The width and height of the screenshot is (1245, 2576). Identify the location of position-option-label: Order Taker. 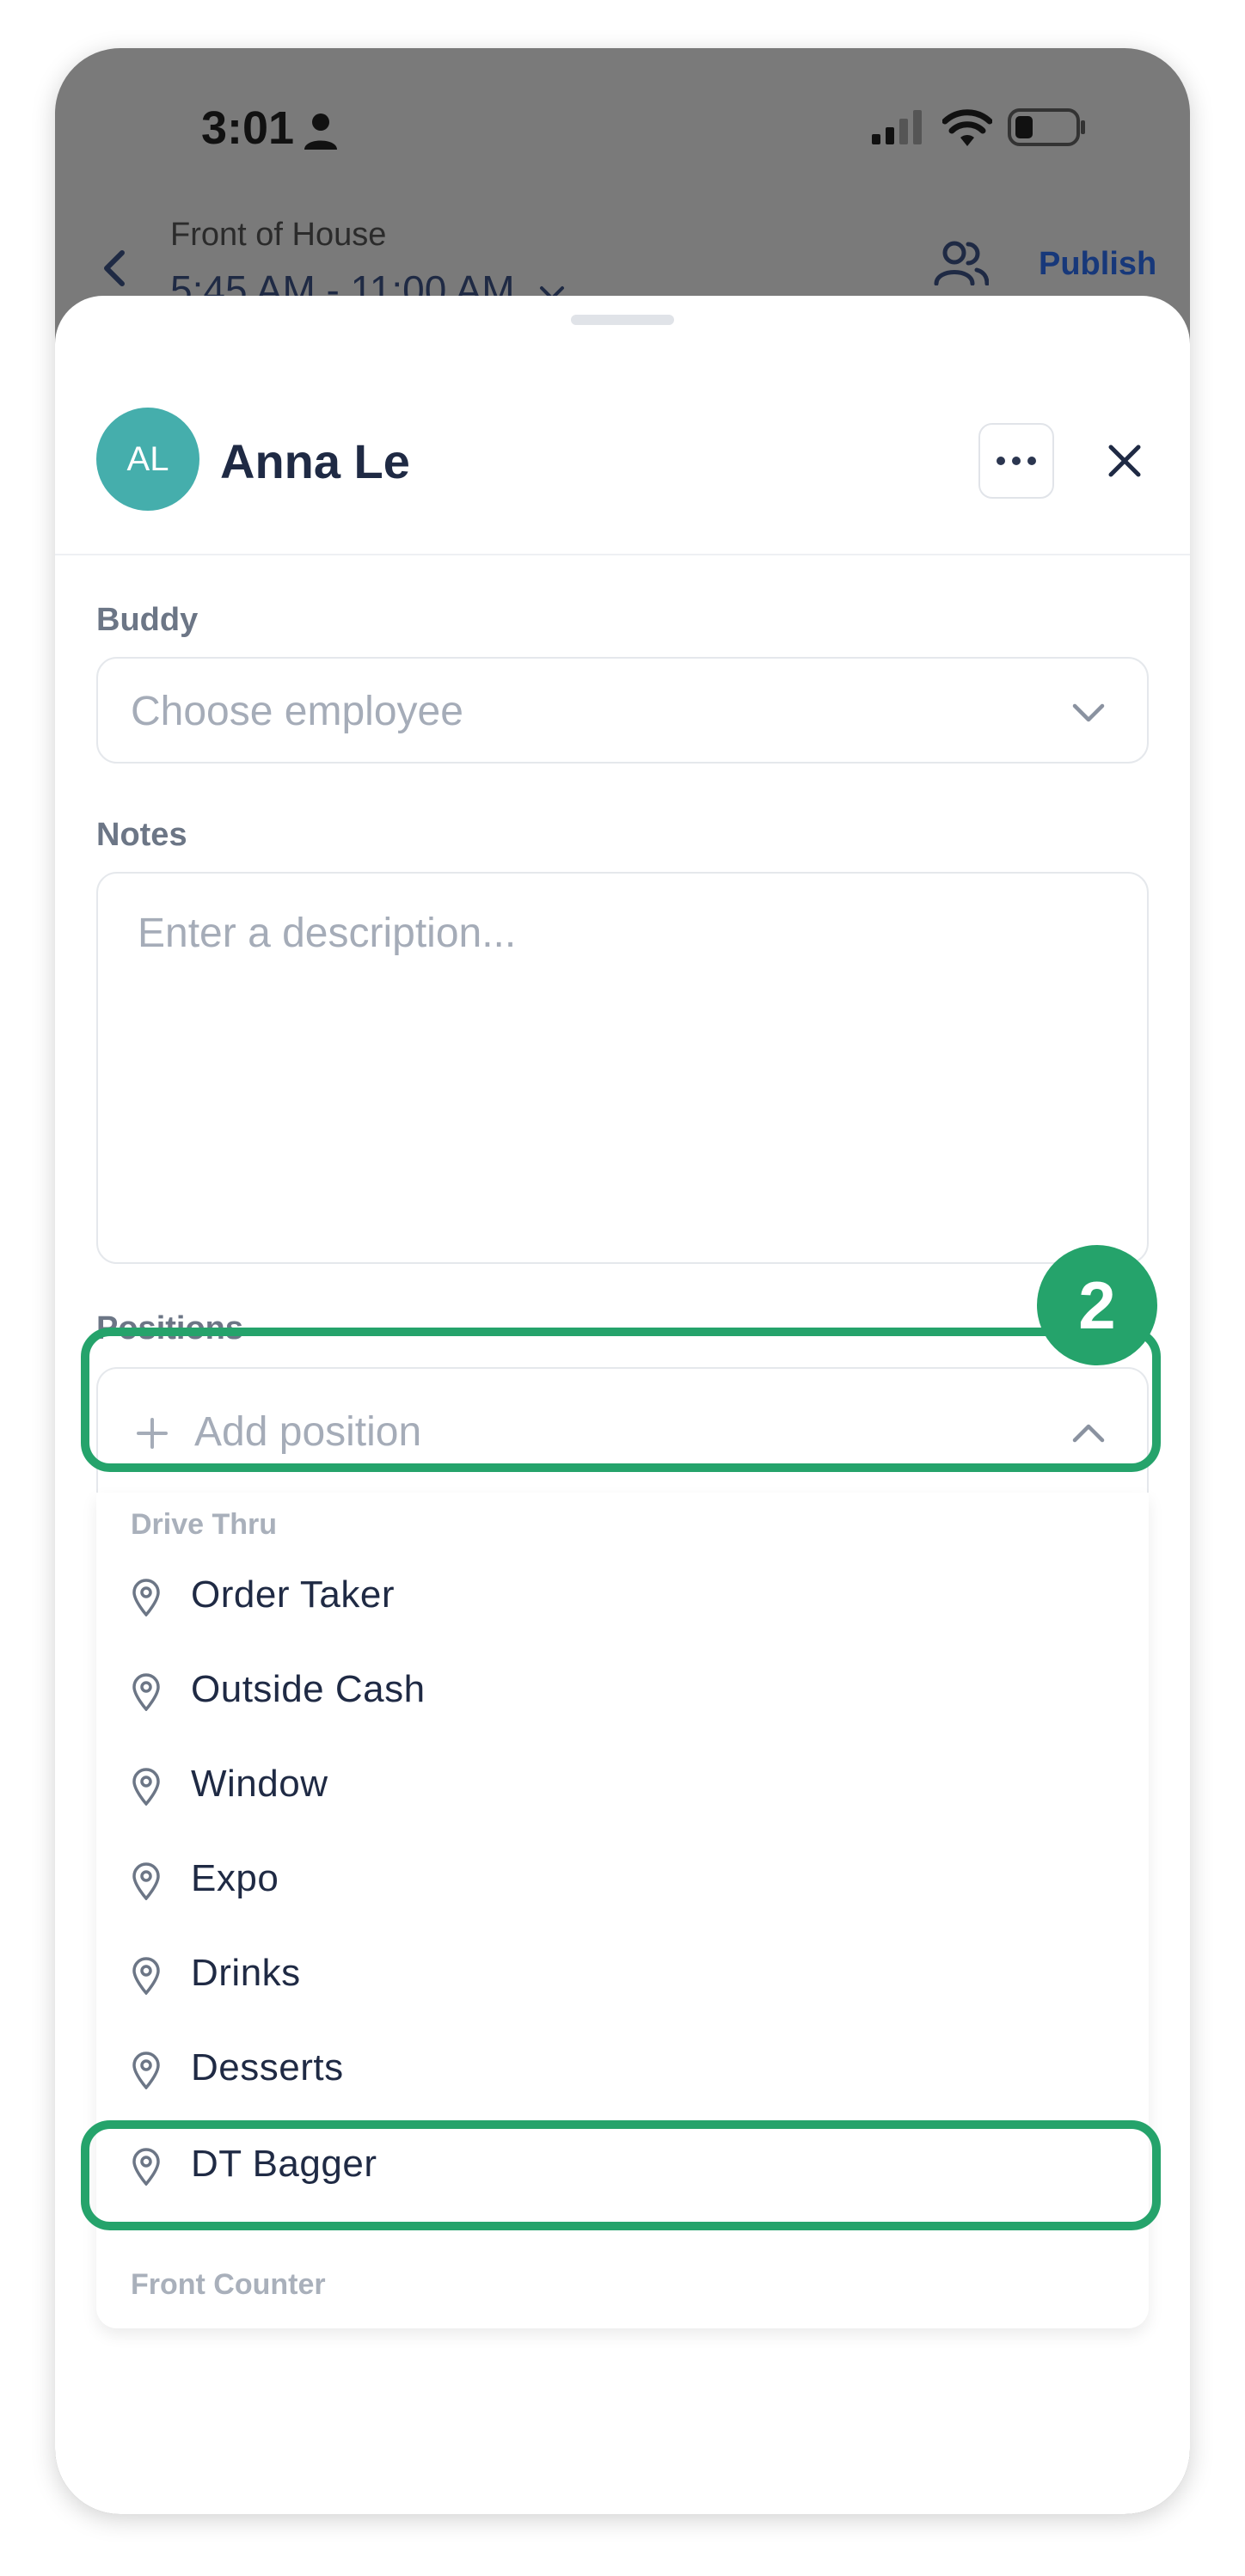
(293, 1594).